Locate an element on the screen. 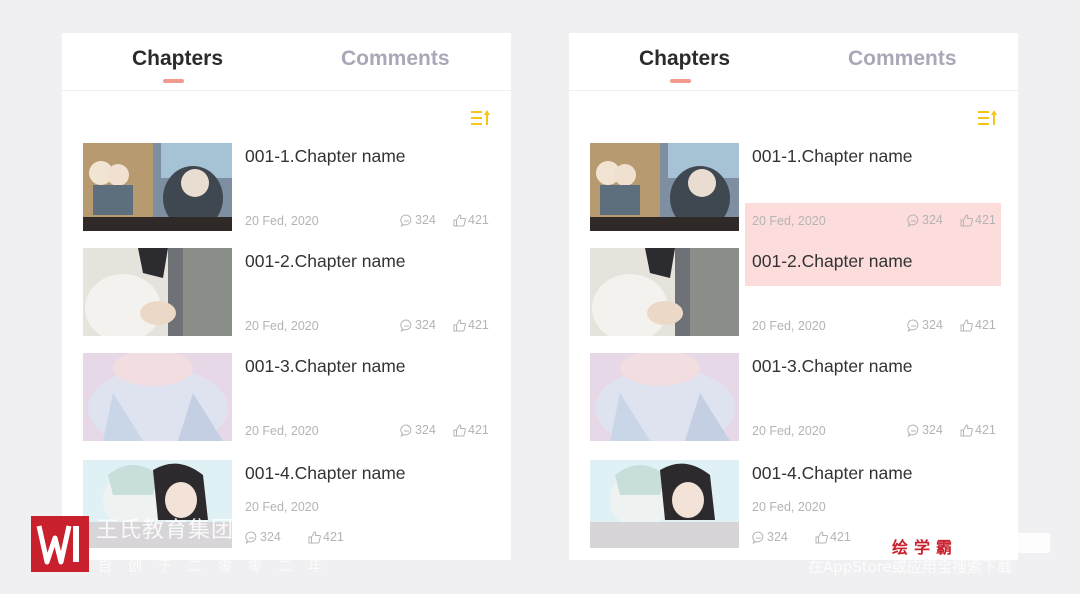  watermark-brand: 绘学霸 is located at coordinates (925, 547).